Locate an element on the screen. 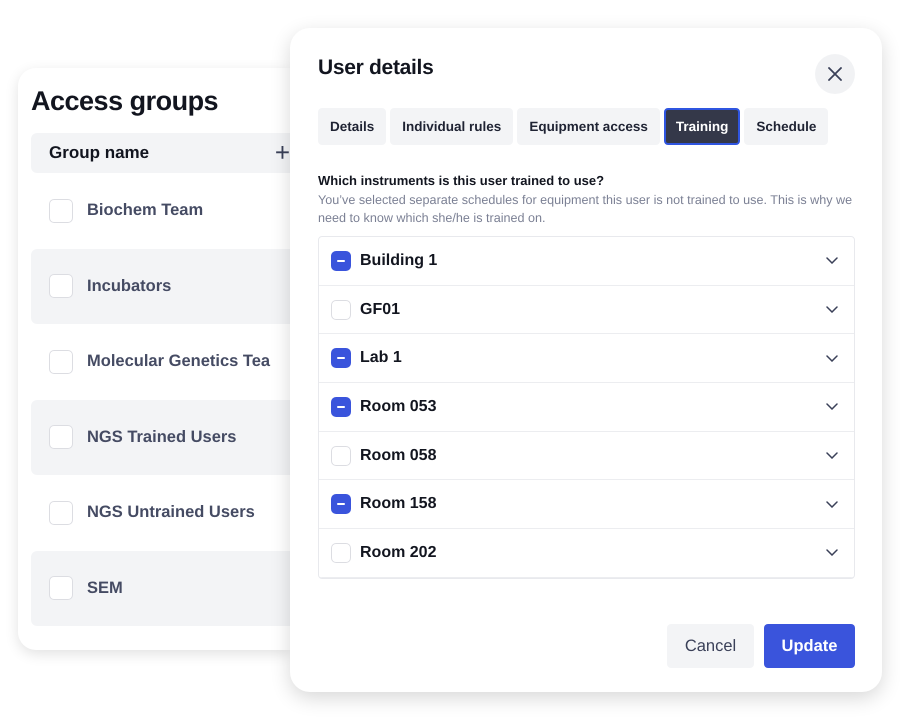 The height and width of the screenshot is (720, 900). group-name: Incubators is located at coordinates (129, 286).